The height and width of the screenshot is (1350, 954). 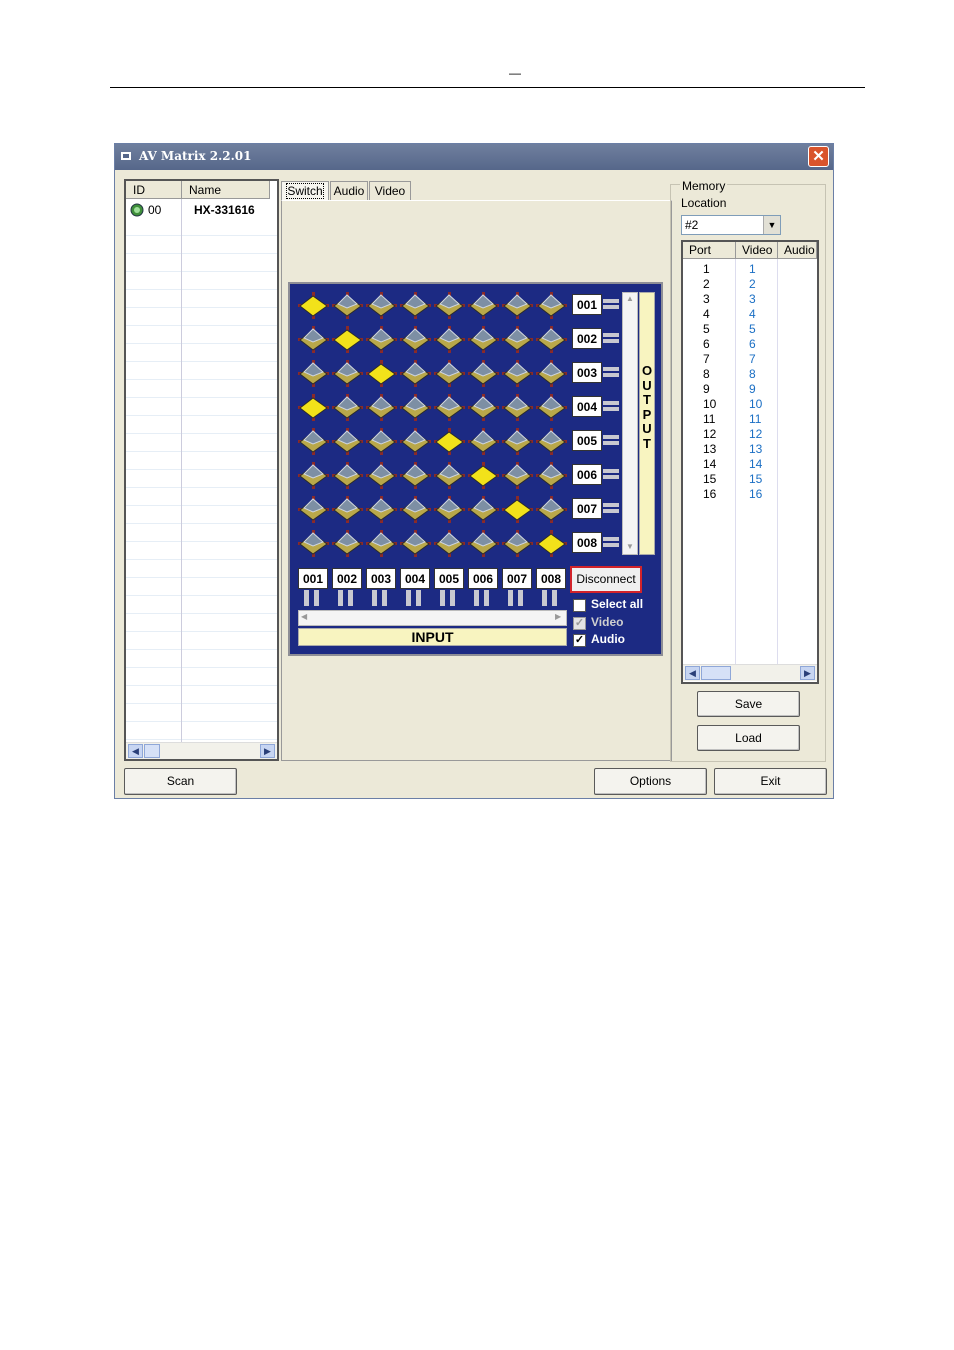 What do you see at coordinates (415, 578) in the screenshot?
I see `input-port-label: 004` at bounding box center [415, 578].